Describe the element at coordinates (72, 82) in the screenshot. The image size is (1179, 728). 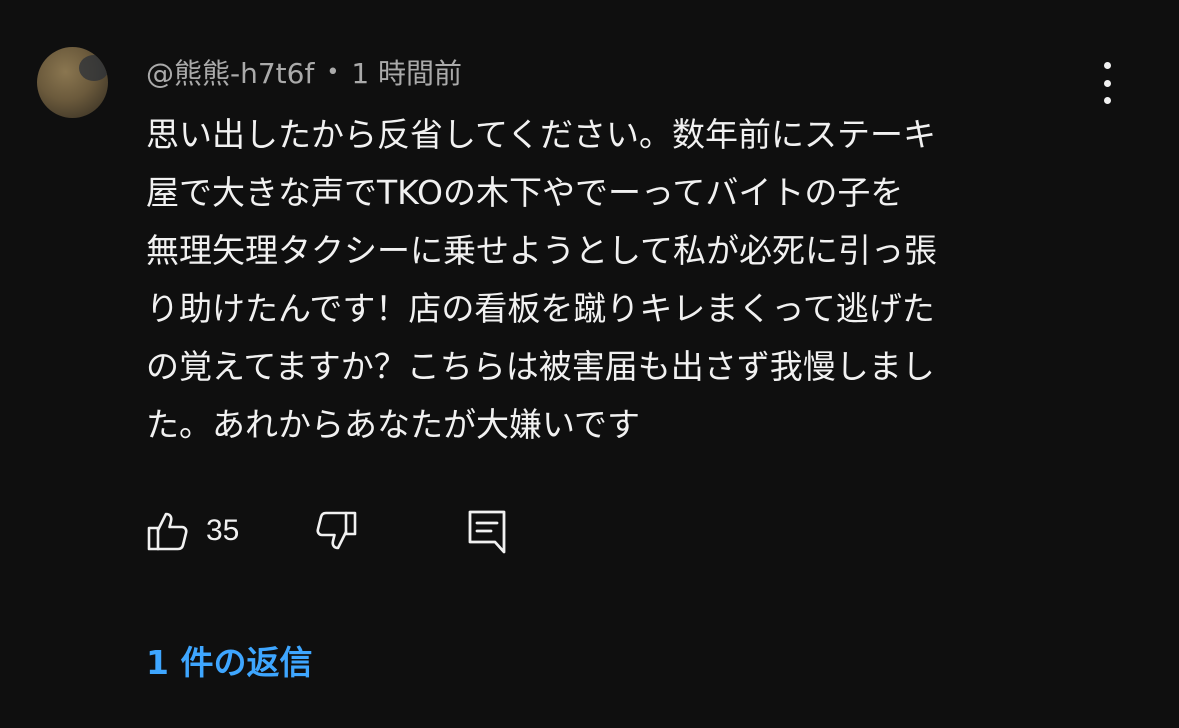
I see `avatar` at that location.